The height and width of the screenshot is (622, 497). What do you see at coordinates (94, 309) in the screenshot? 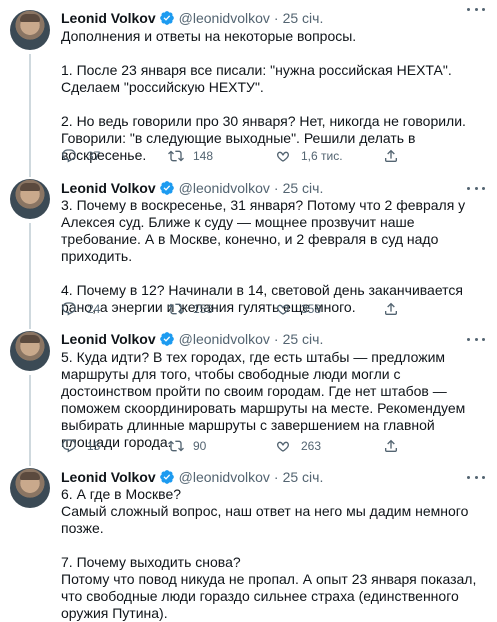
I see `reply-count: 24` at bounding box center [94, 309].